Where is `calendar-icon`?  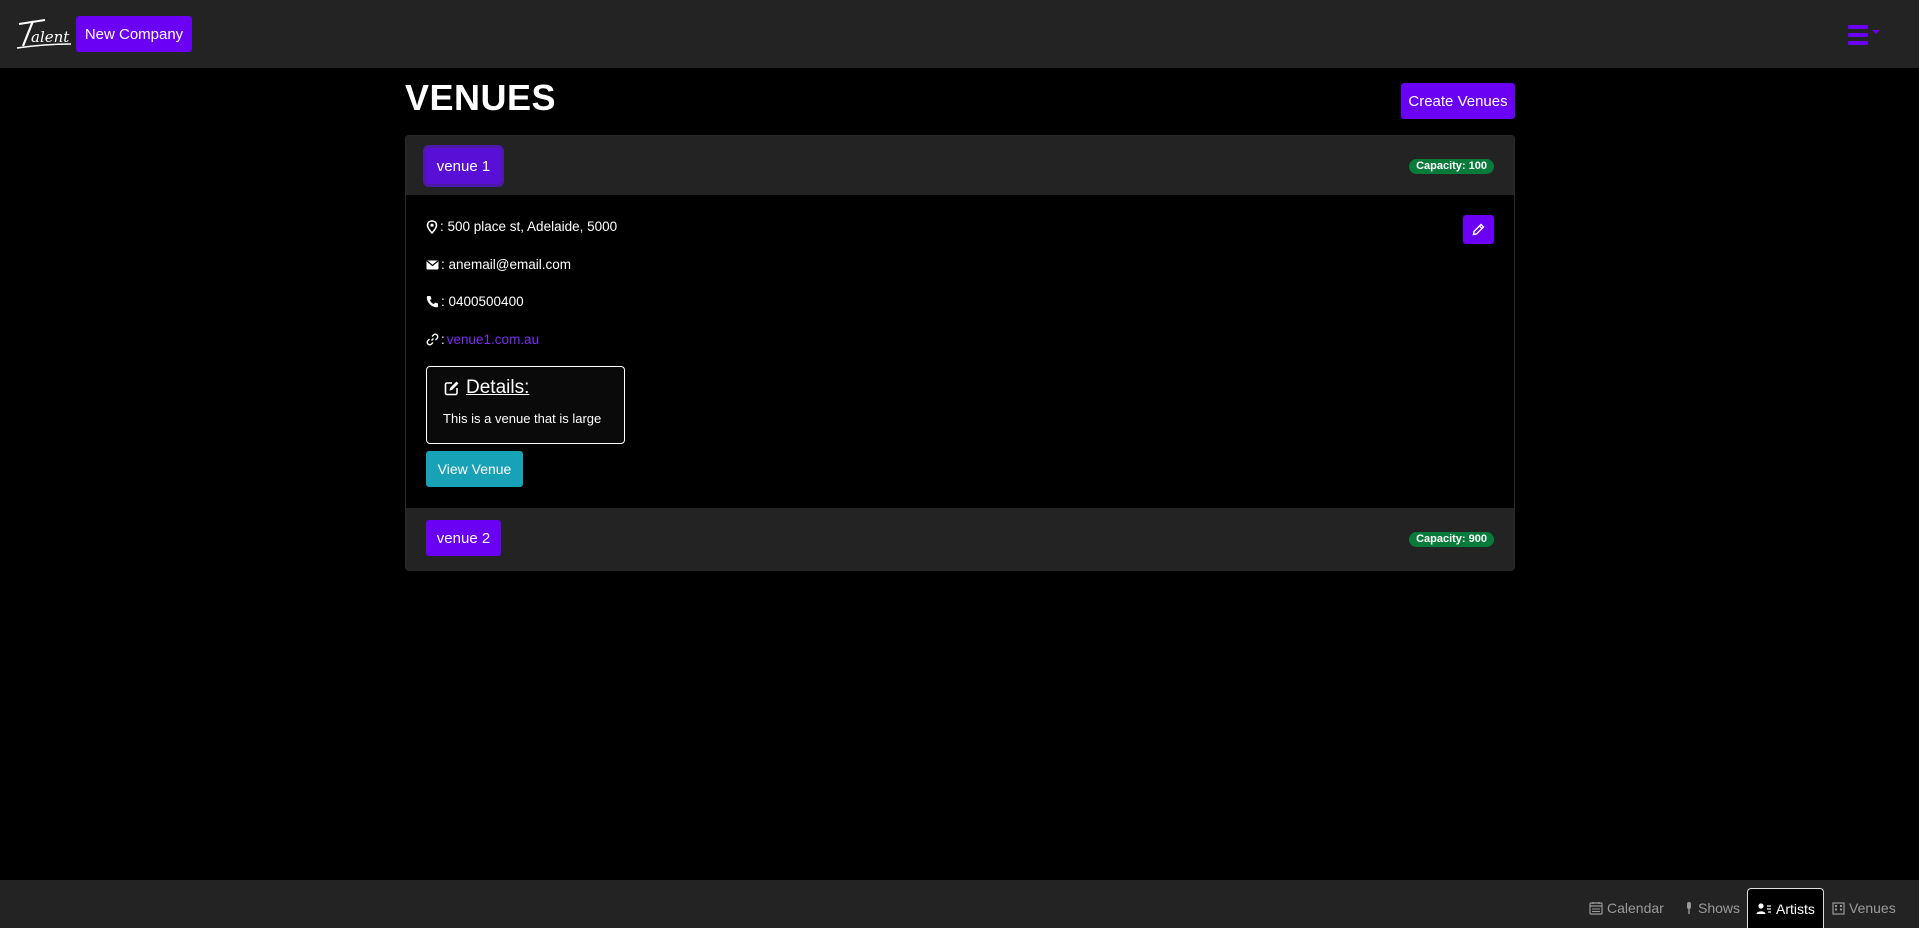
calendar-icon is located at coordinates (1596, 908).